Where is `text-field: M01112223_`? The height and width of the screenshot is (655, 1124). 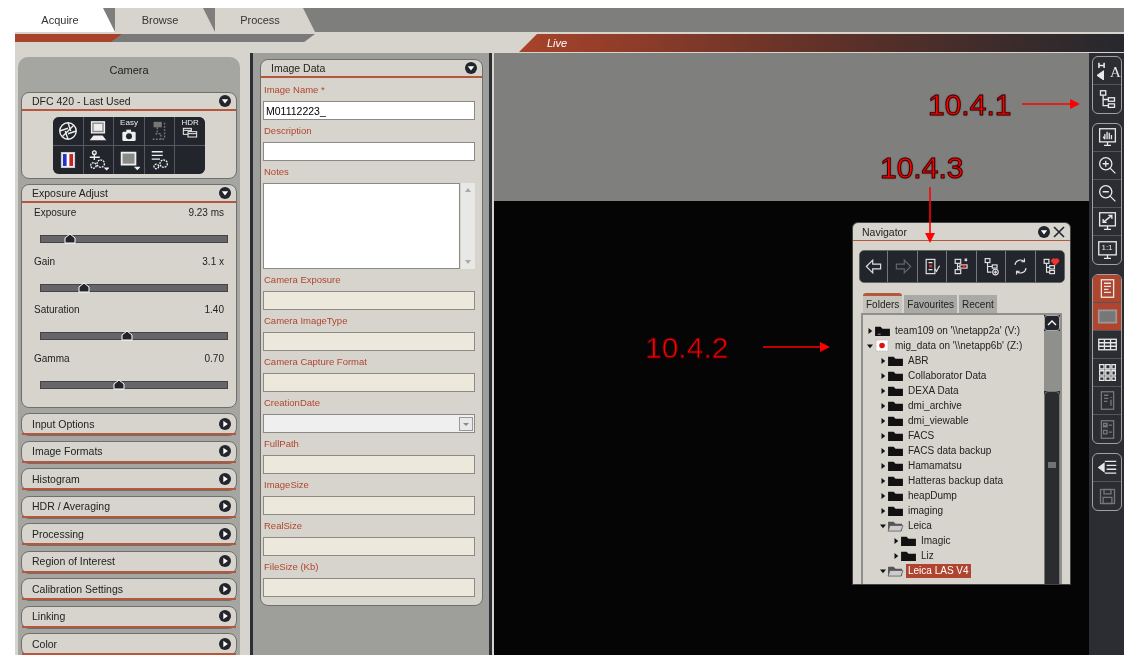
text-field: M01112223_ is located at coordinates (369, 110).